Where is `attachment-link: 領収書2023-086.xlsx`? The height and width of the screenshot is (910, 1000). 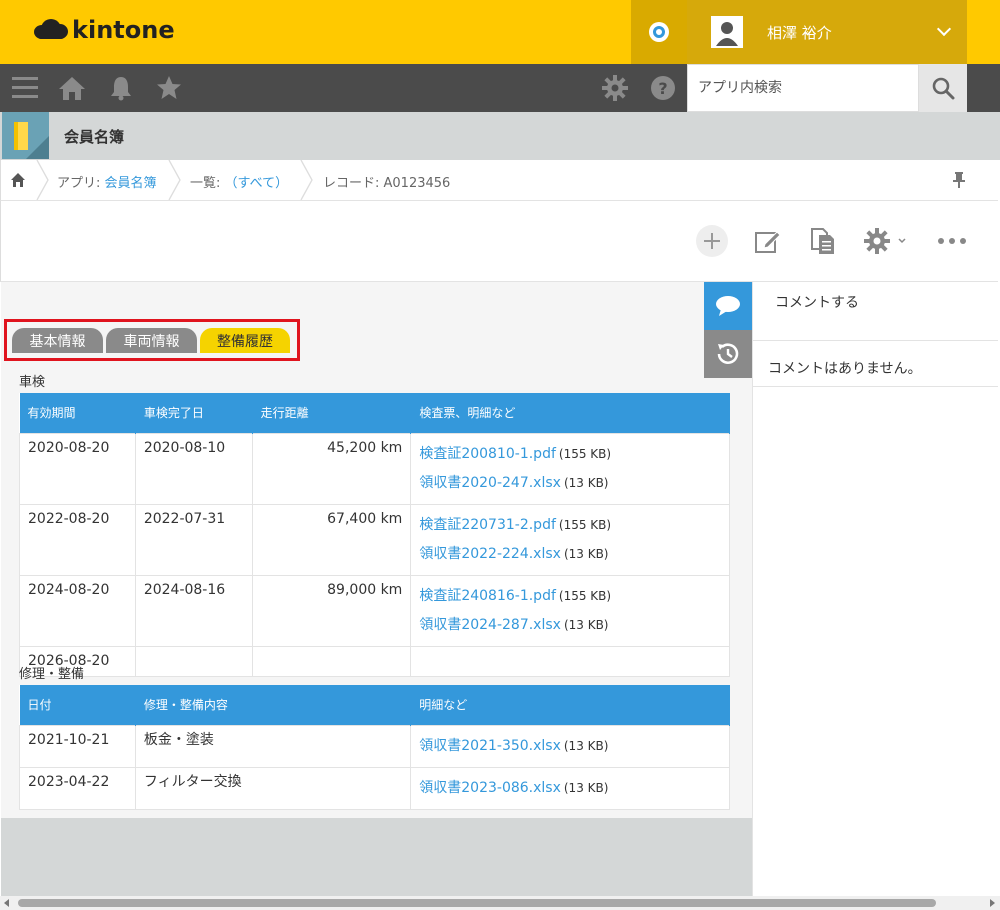
attachment-link: 領収書2023-086.xlsx is located at coordinates (490, 788).